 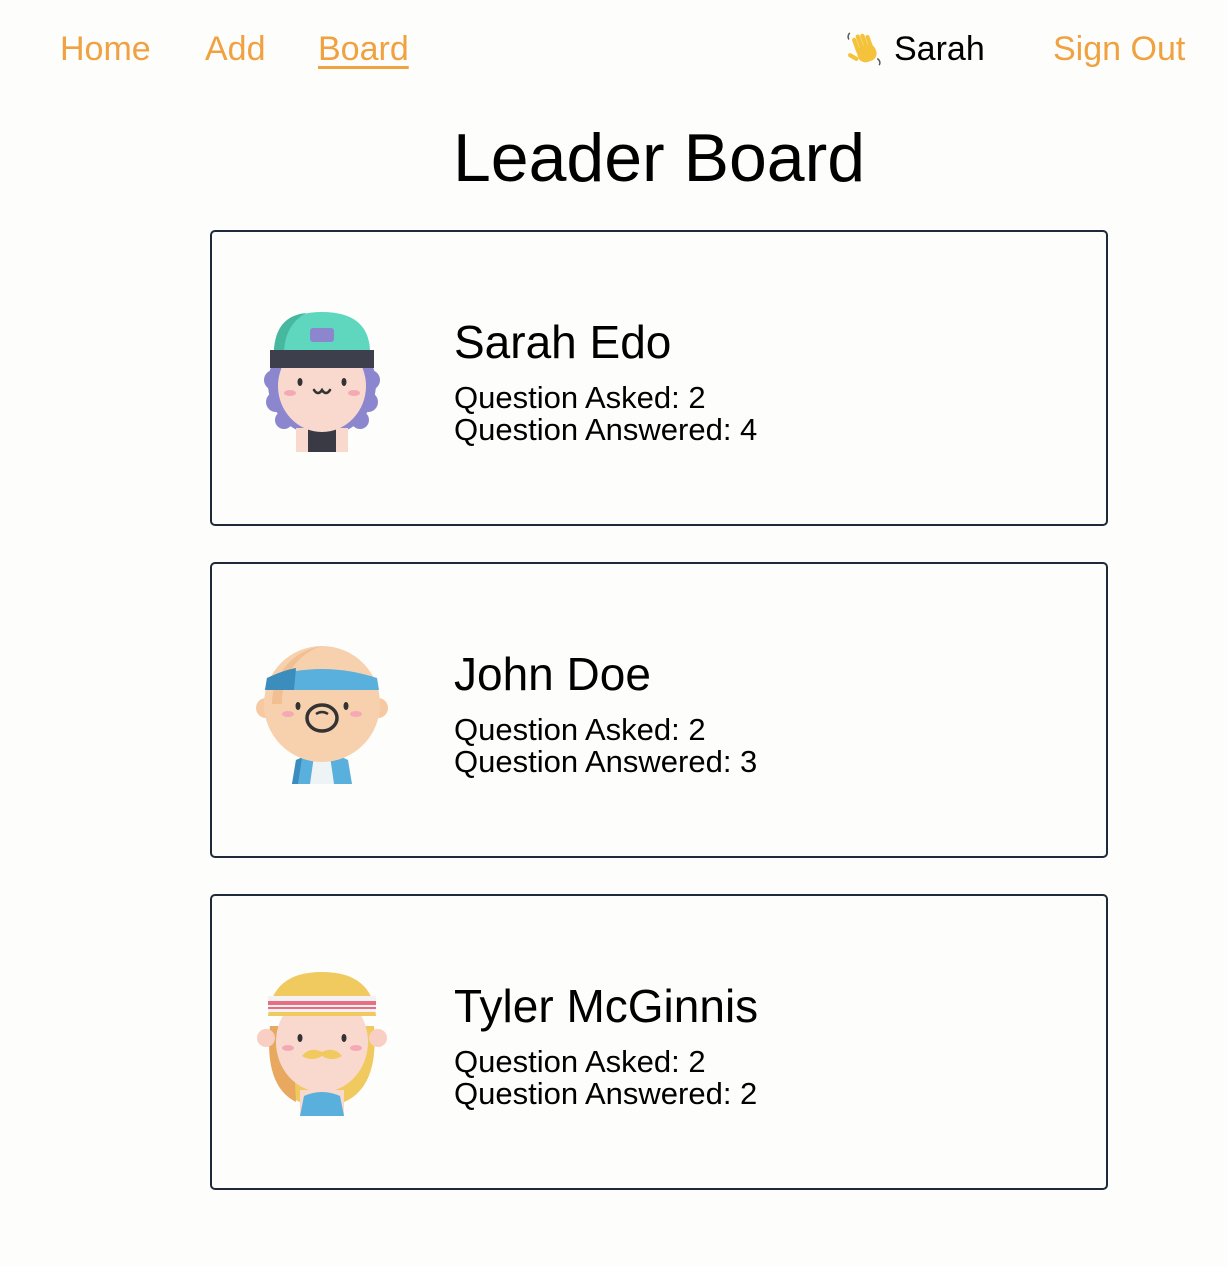 What do you see at coordinates (606, 1006) in the screenshot?
I see `leader-name: Tyler McGinnis` at bounding box center [606, 1006].